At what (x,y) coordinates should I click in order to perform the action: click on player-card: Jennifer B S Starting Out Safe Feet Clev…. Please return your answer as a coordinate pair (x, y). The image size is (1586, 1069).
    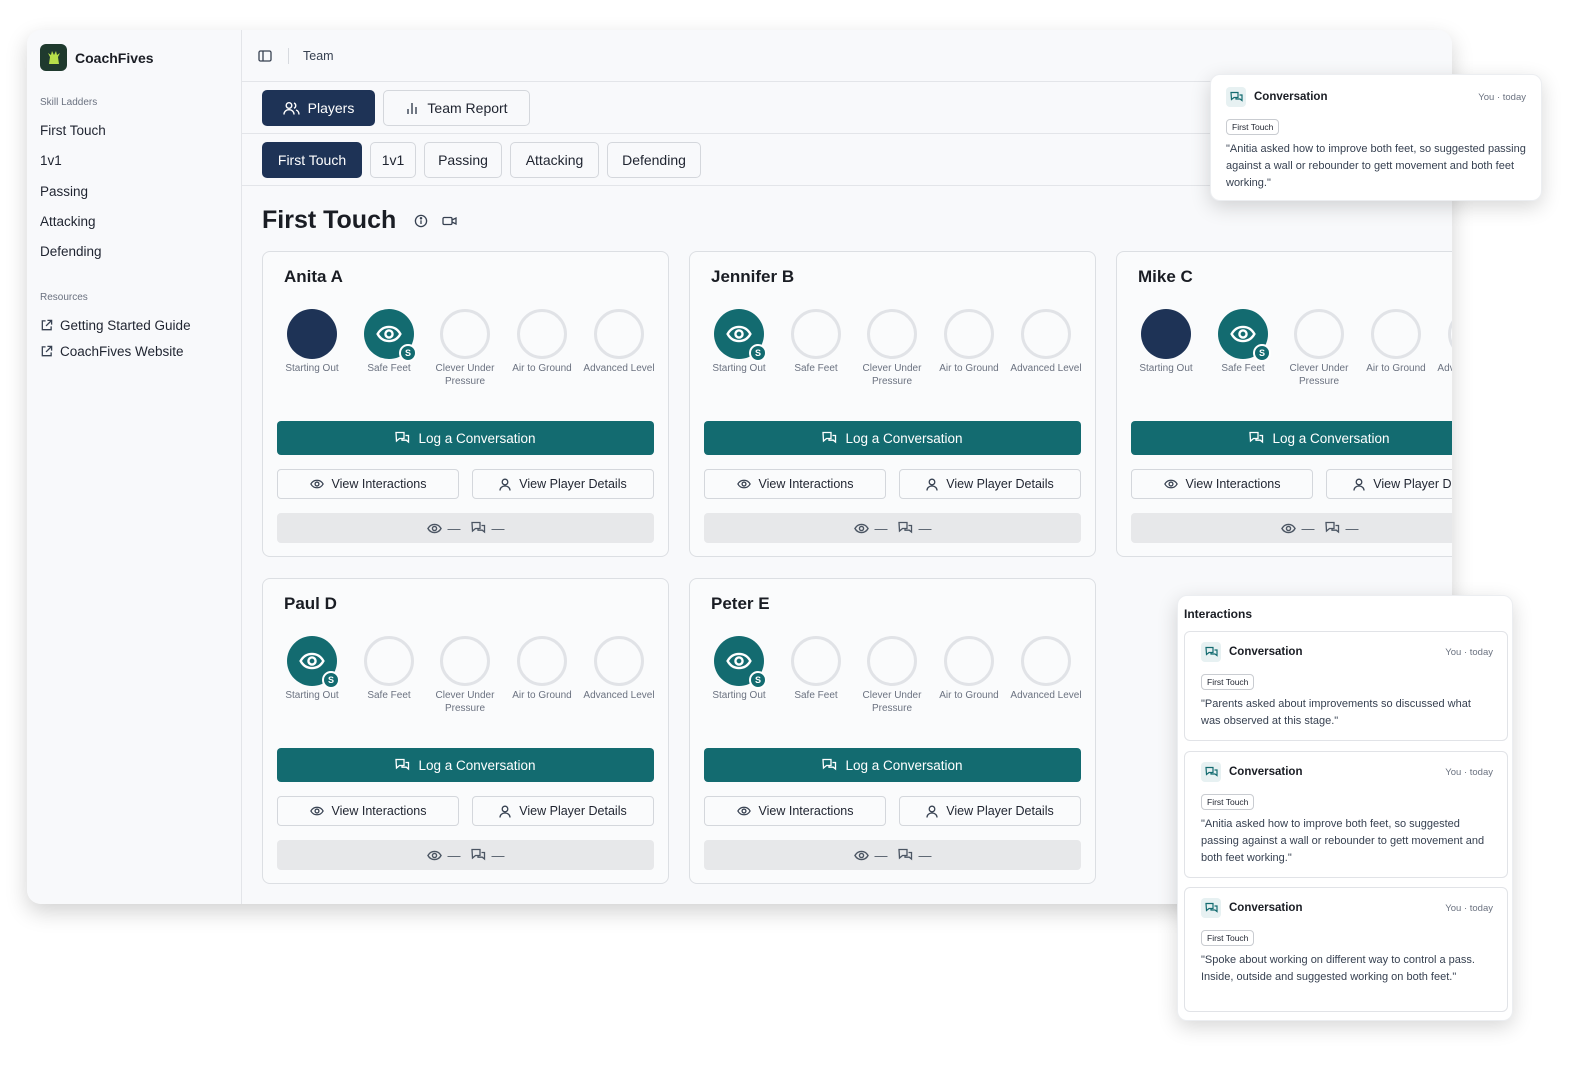
    Looking at the image, I should click on (892, 404).